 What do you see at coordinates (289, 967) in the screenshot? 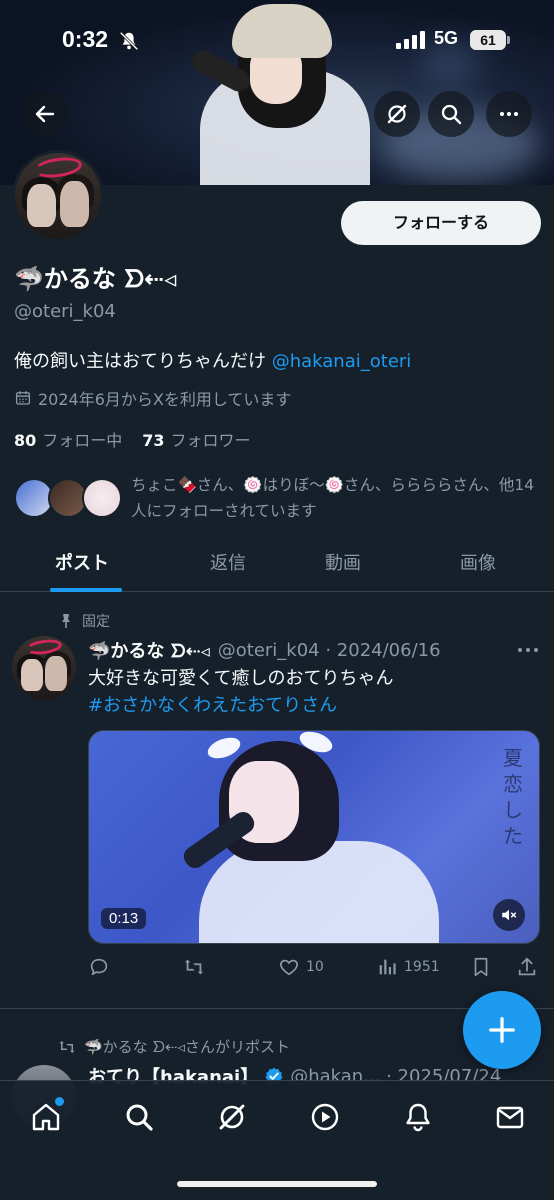
I see `heart-icon` at bounding box center [289, 967].